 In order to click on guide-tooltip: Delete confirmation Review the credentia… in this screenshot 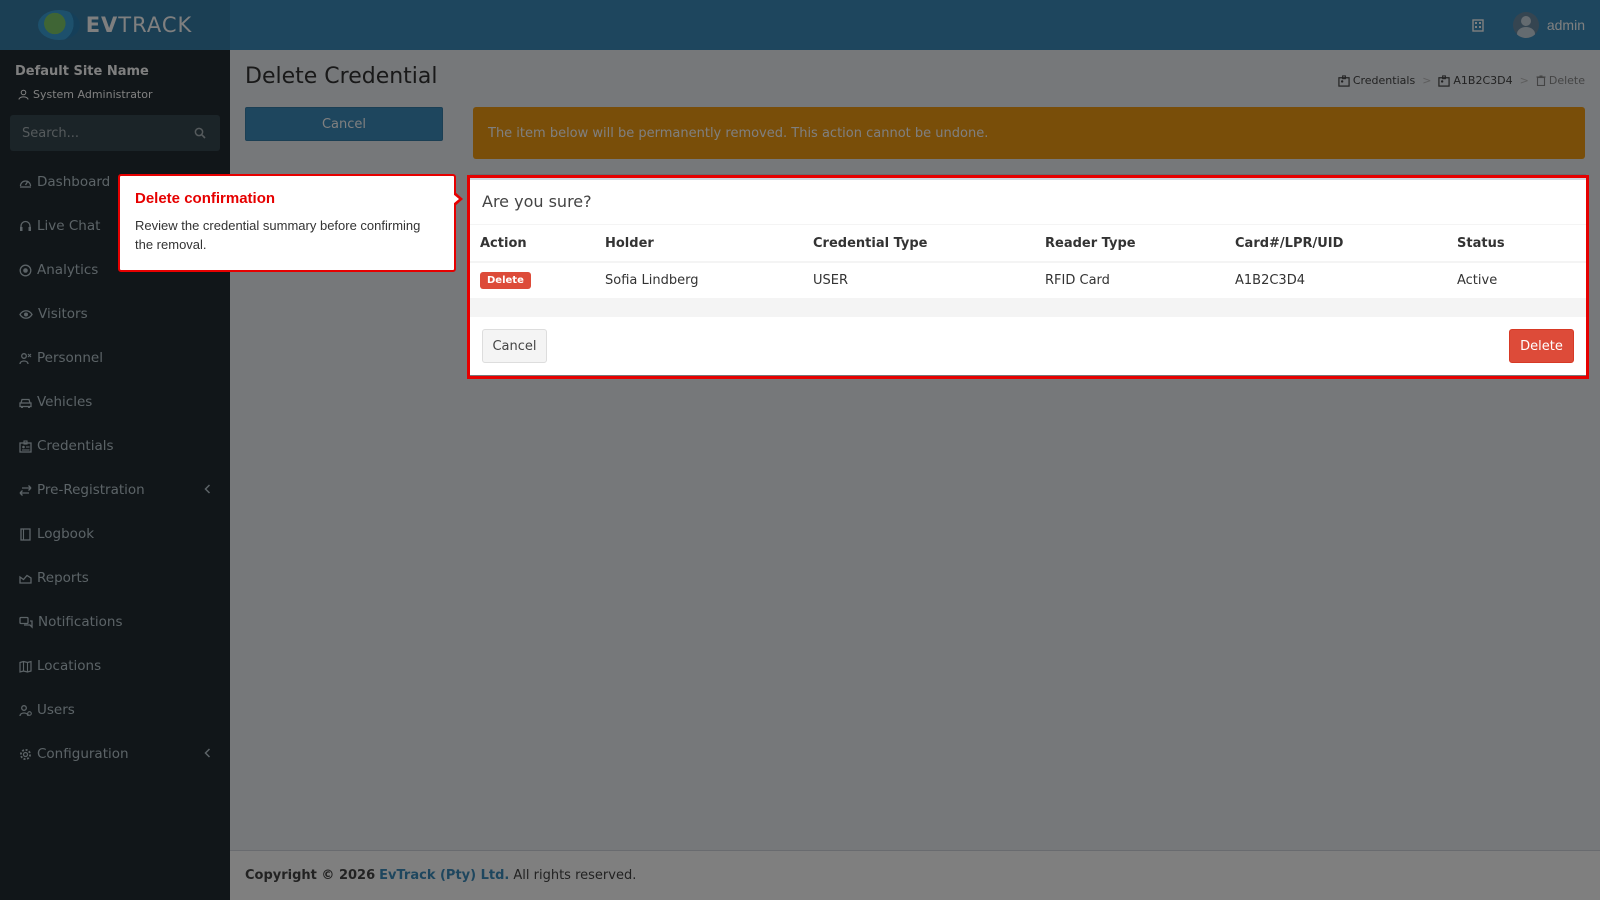, I will do `click(290, 223)`.